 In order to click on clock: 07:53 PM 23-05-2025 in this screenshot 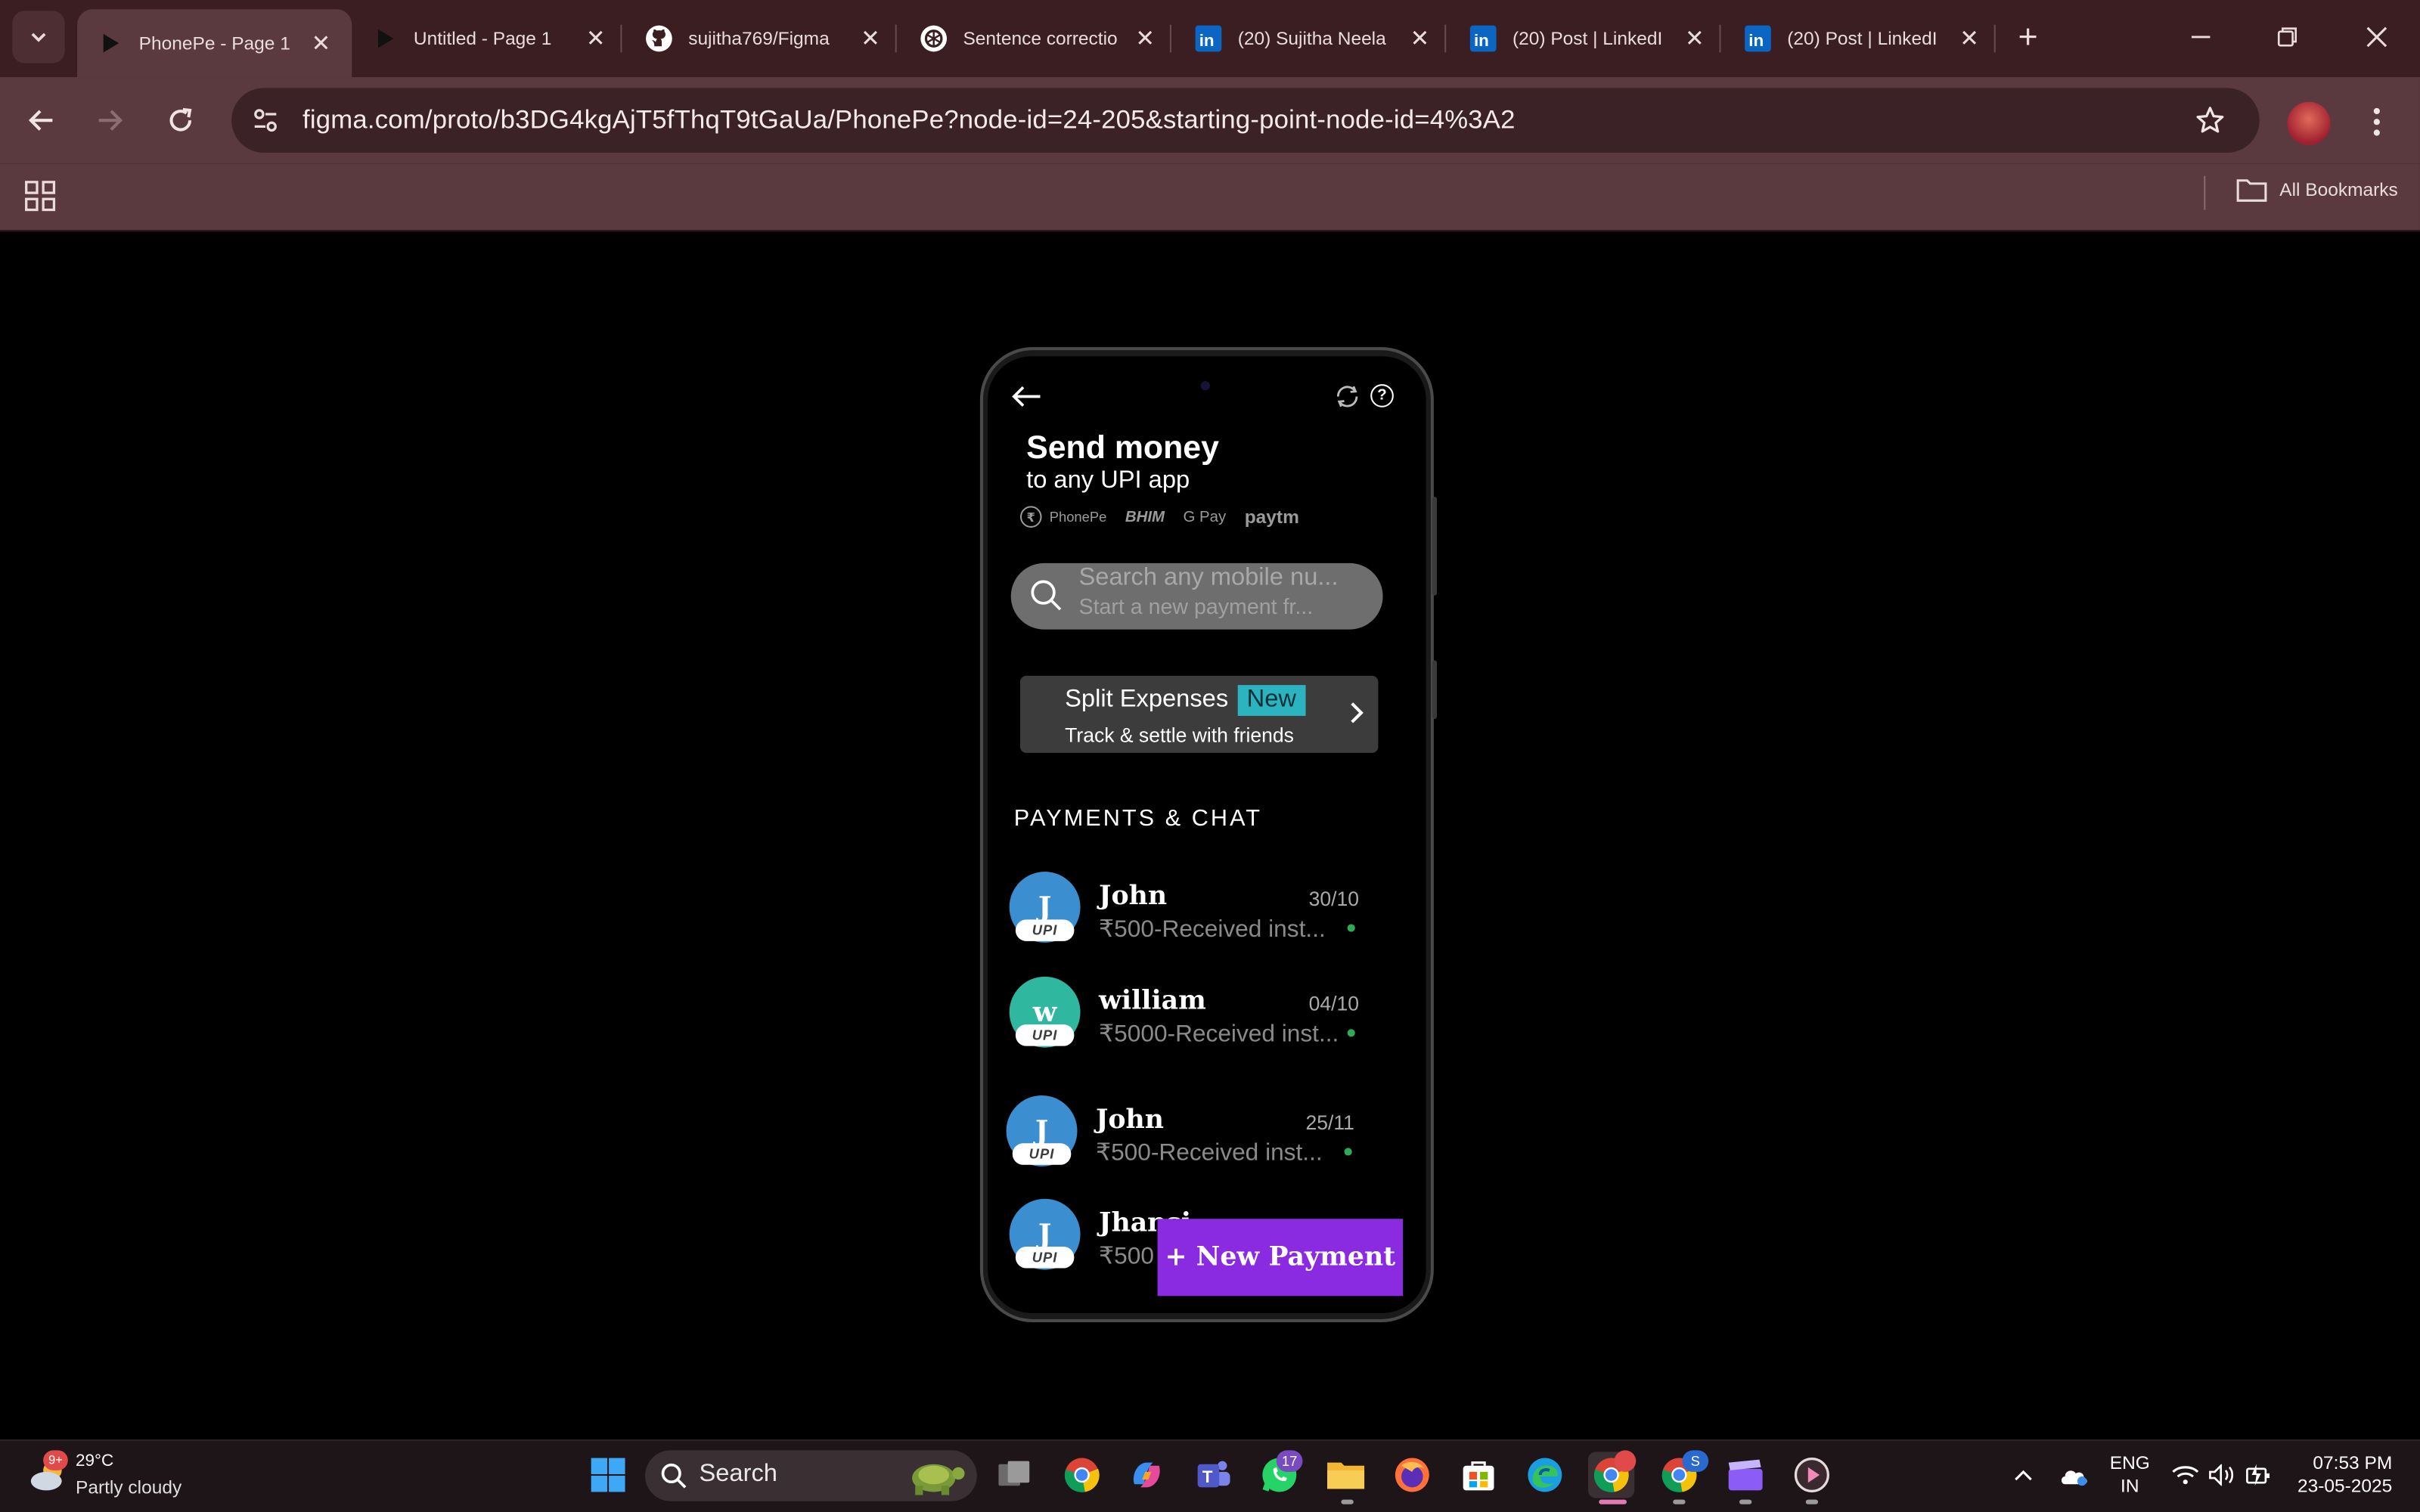, I will do `click(2343, 1475)`.